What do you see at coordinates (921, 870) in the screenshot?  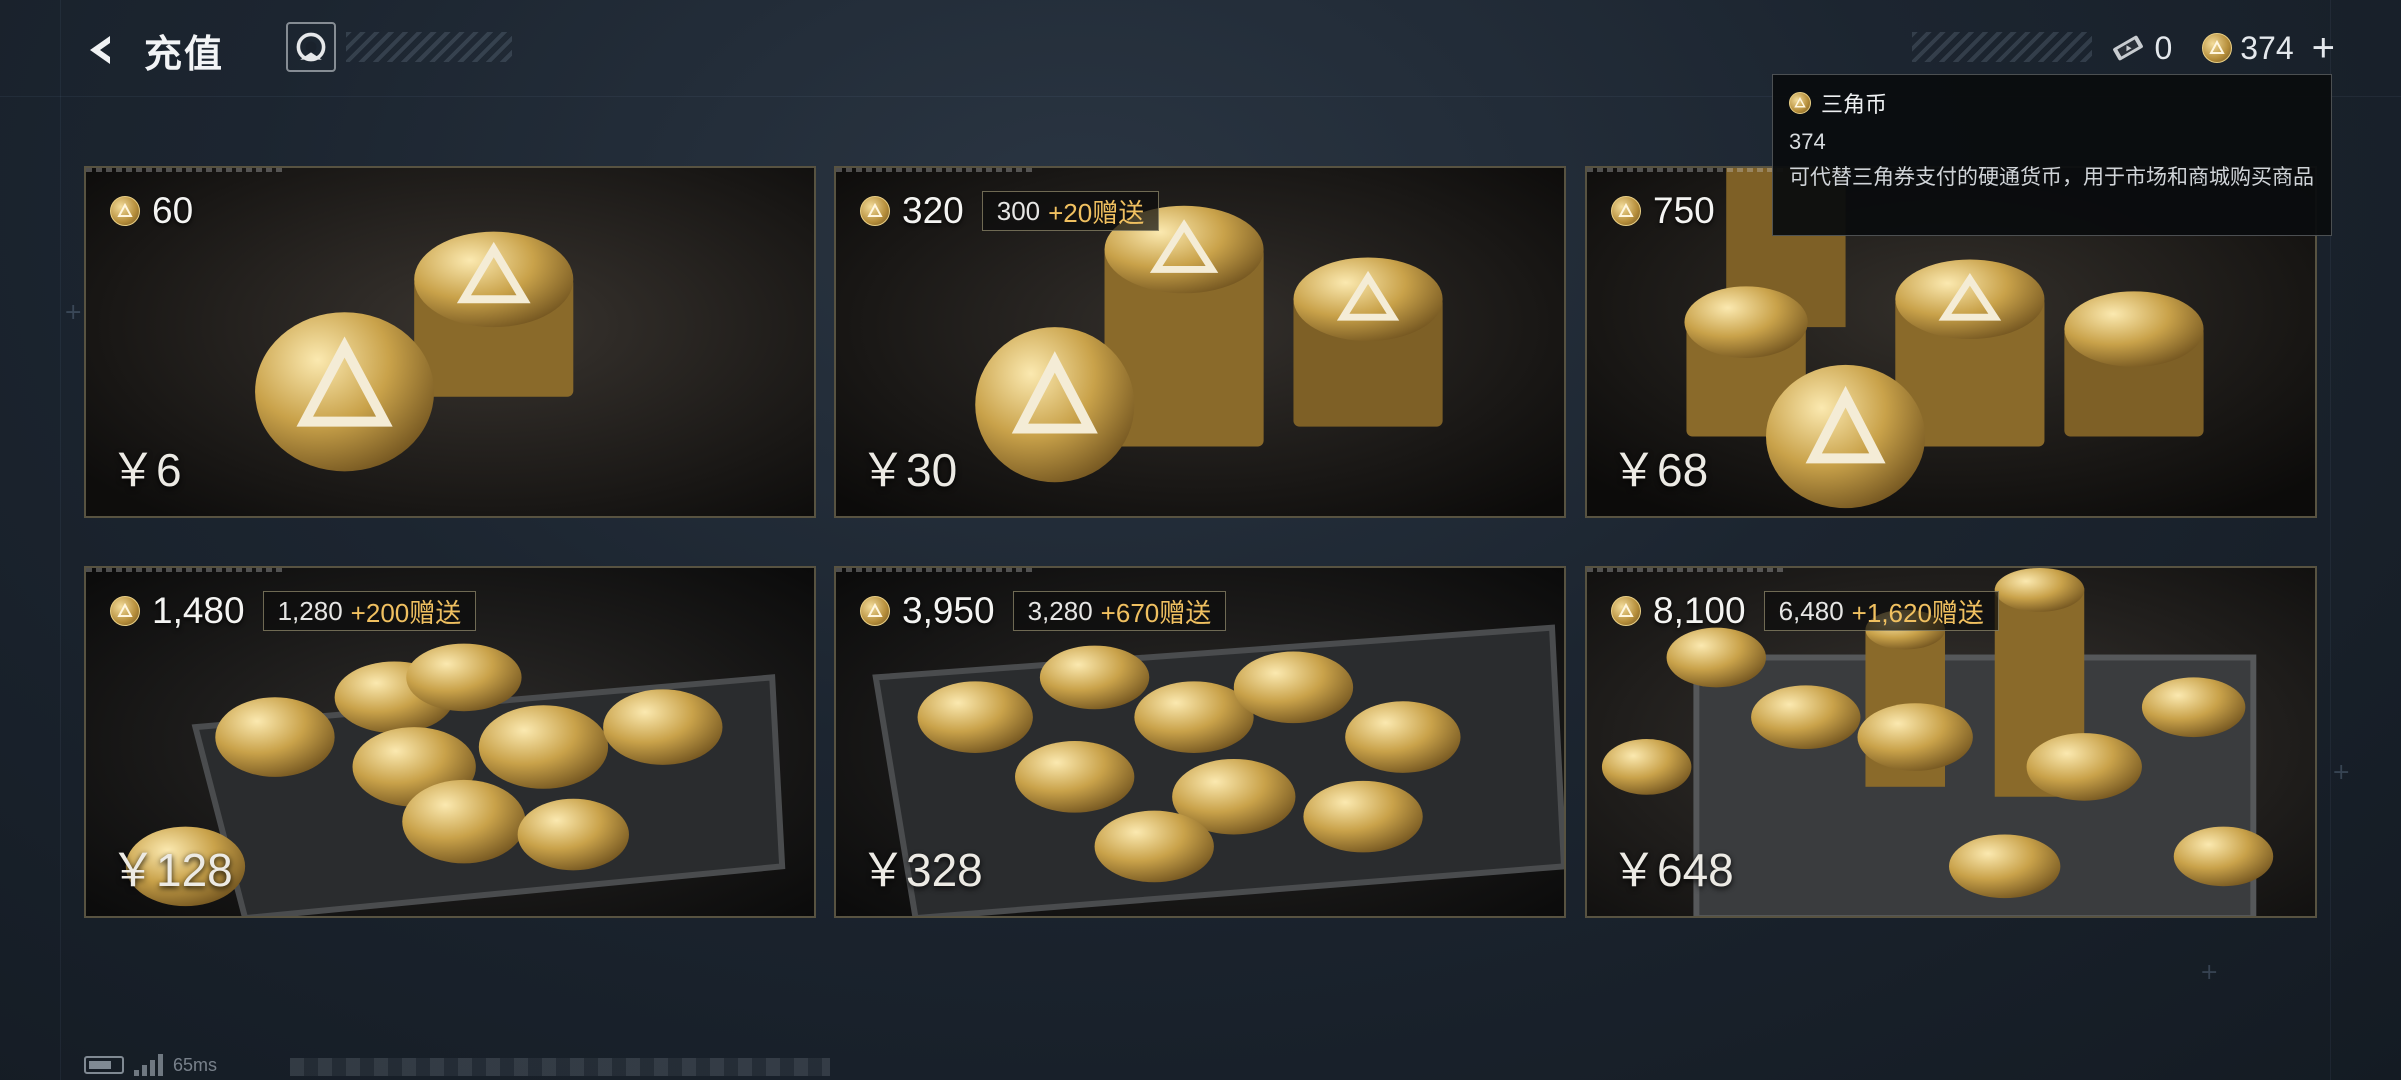 I see `price-label: ￥328` at bounding box center [921, 870].